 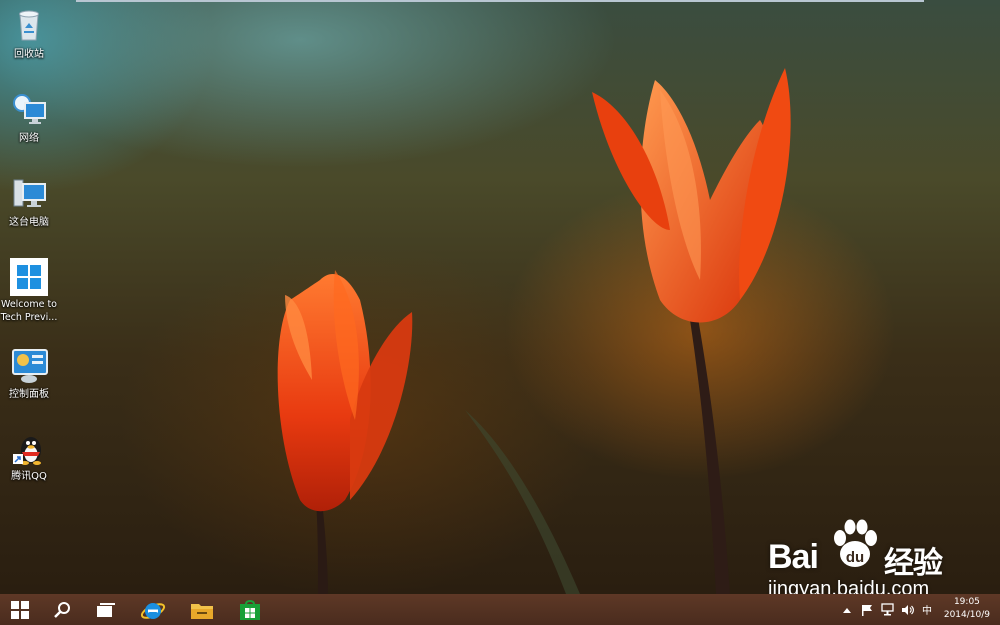 I want to click on desktop-icon-qq: 腾讯QQ, so click(x=29, y=455).